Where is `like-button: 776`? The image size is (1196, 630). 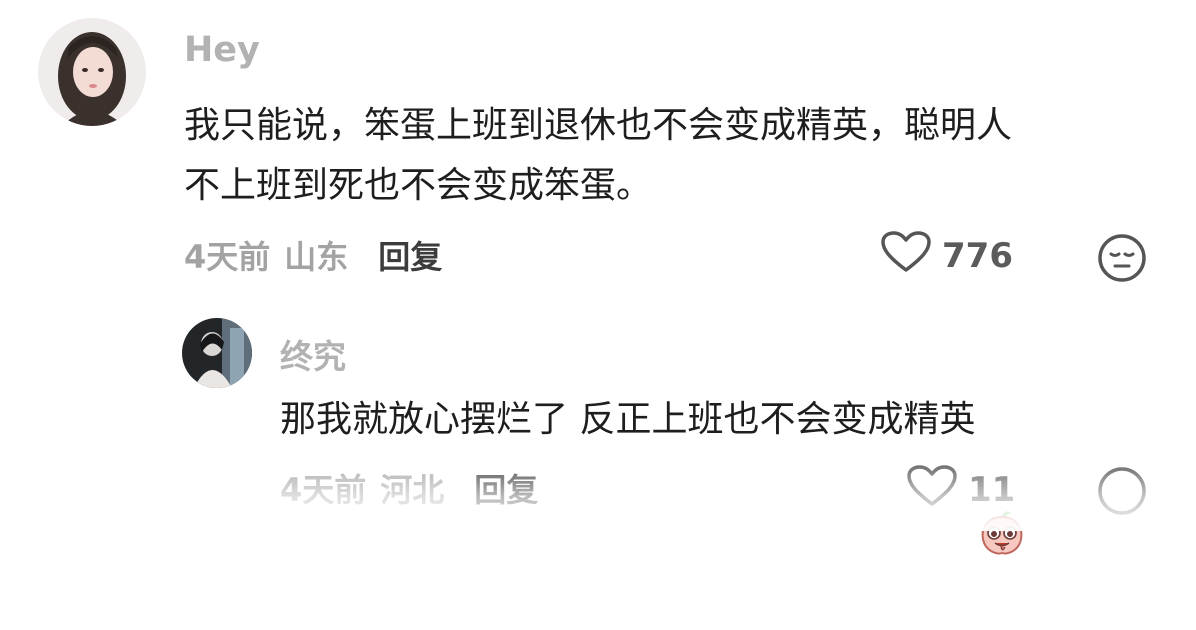
like-button: 776 is located at coordinates (946, 254).